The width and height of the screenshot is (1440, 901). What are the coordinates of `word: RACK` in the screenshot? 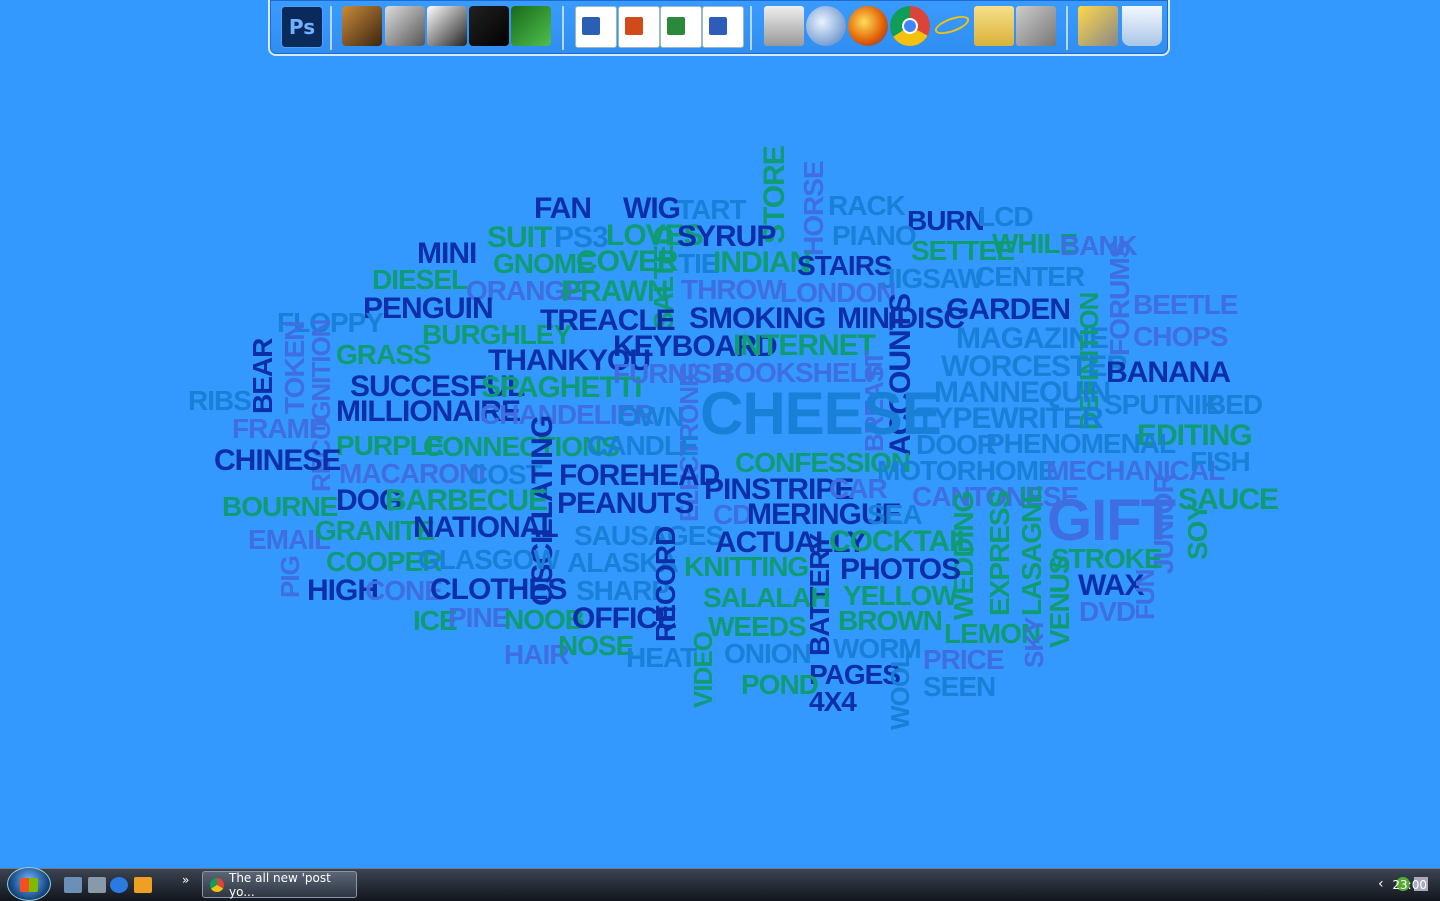 It's located at (867, 205).